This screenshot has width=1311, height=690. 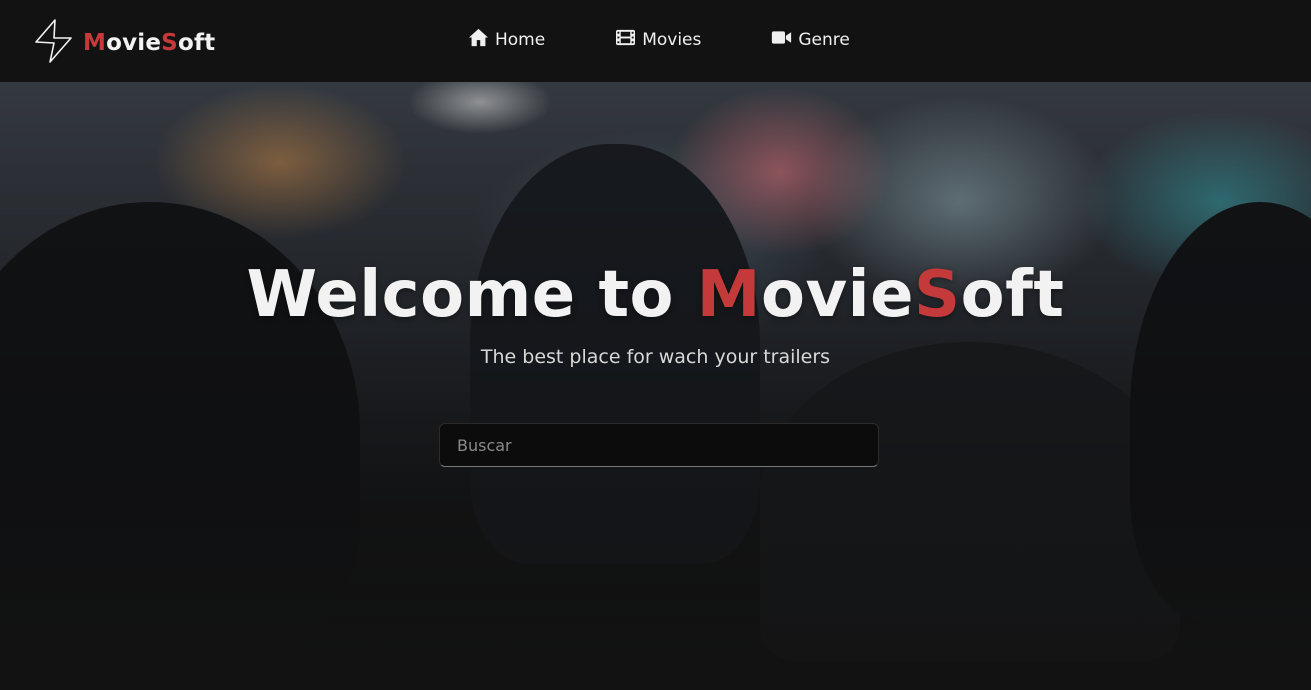 What do you see at coordinates (169, 43) in the screenshot?
I see `brand-name-part: S` at bounding box center [169, 43].